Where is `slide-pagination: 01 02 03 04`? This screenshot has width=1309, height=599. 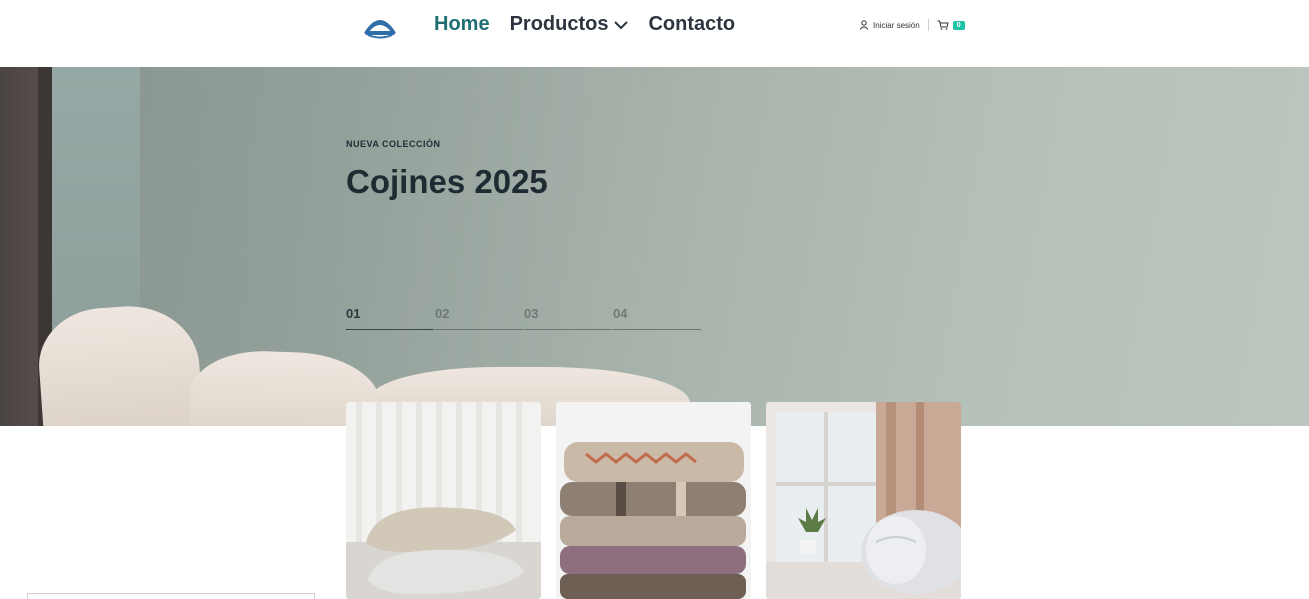
slide-pagination: 01 02 03 04 is located at coordinates (523, 317).